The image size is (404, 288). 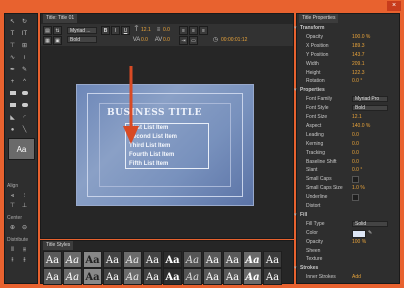 What do you see at coordinates (370, 223) in the screenshot?
I see `property-value: Solid` at bounding box center [370, 223].